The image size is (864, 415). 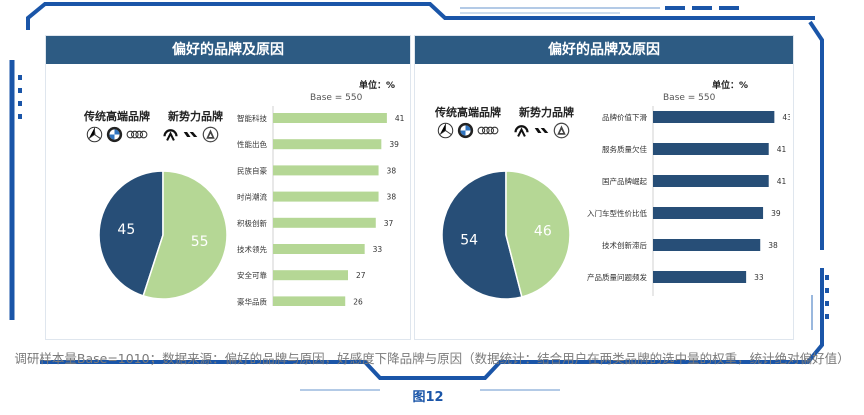 I want to click on right-bar-category-label-3: 入门车型性价比低, so click(x=617, y=213).